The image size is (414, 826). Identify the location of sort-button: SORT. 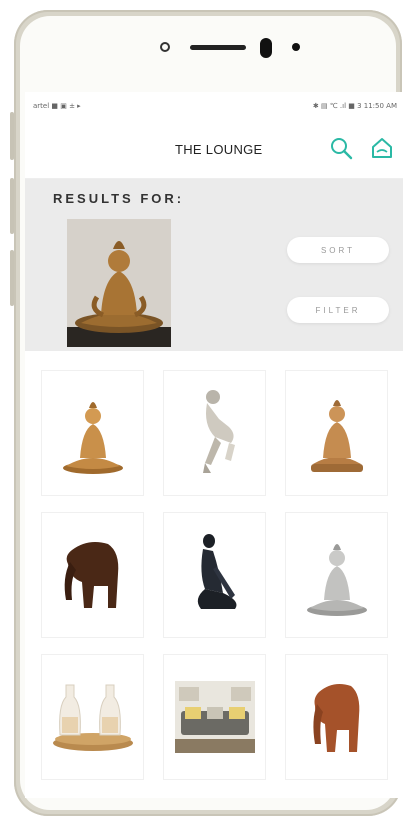
(338, 250).